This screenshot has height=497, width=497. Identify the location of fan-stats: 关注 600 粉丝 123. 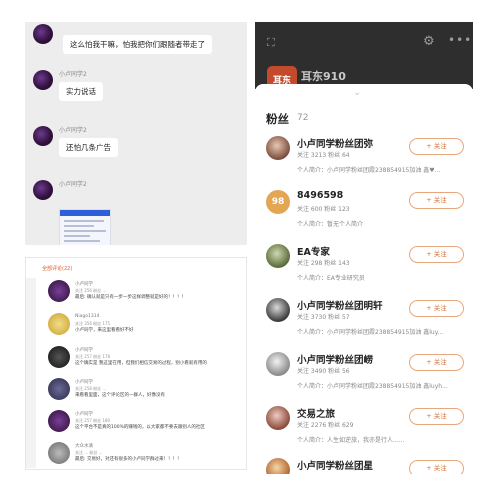
(323, 209).